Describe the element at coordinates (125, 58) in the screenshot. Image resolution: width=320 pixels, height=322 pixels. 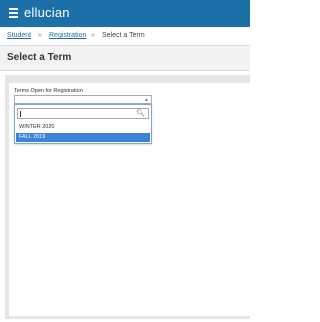
I see `page-title-bar: Select a Term` at that location.